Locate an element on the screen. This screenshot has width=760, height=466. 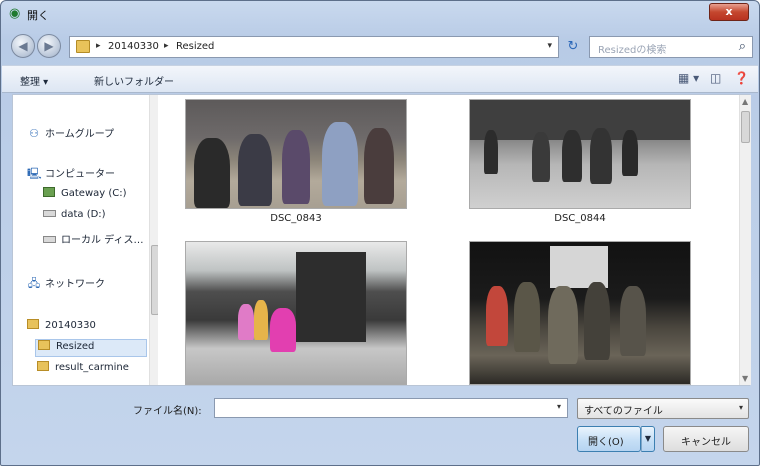
filename-input: ▾ is located at coordinates (391, 408).